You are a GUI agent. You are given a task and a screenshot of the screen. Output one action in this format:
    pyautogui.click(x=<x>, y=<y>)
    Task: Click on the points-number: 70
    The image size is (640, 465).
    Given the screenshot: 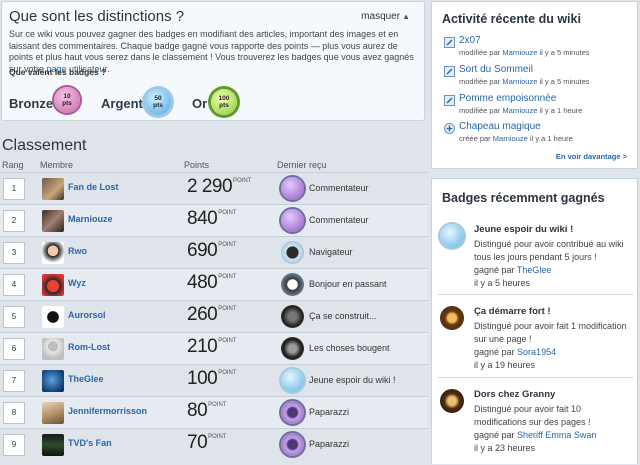 What is the action you would take?
    pyautogui.click(x=197, y=442)
    